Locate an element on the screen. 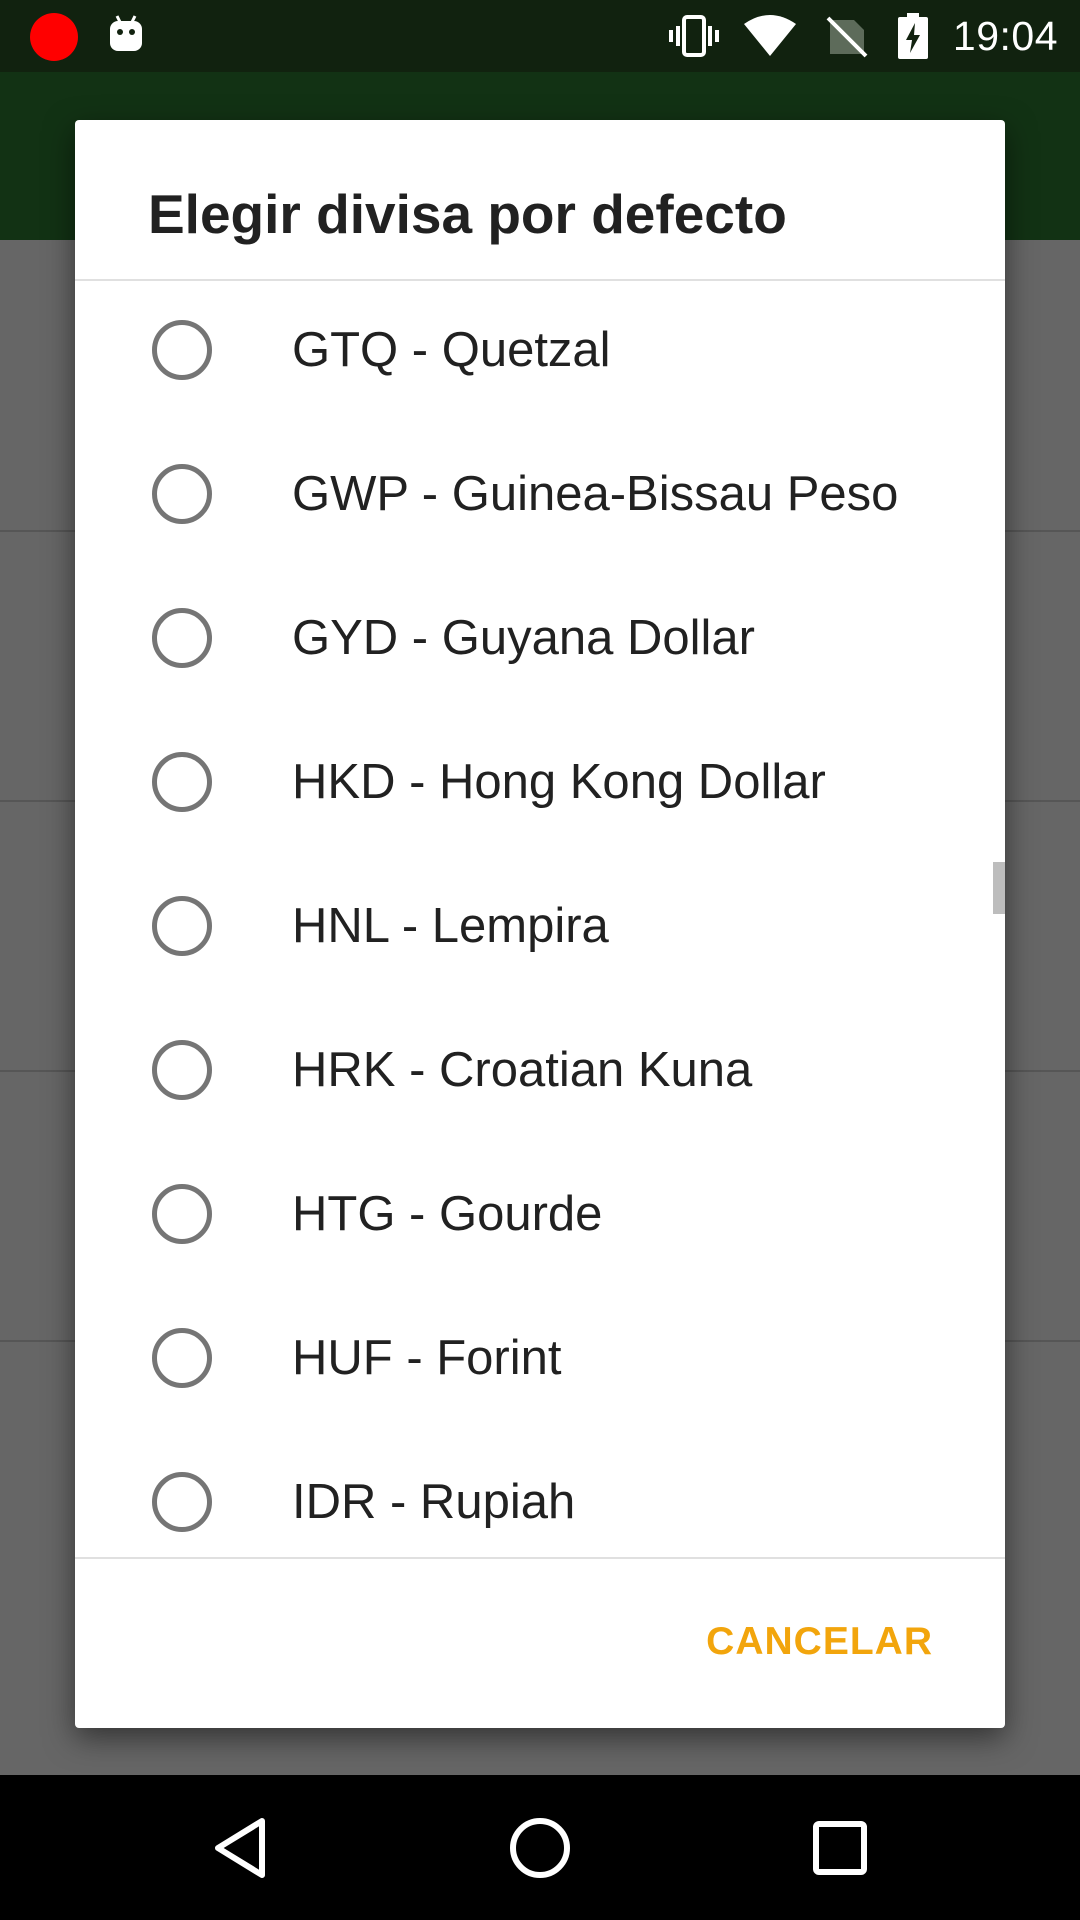 The width and height of the screenshot is (1080, 1920). cancel-button: CANCELAR is located at coordinates (819, 1642).